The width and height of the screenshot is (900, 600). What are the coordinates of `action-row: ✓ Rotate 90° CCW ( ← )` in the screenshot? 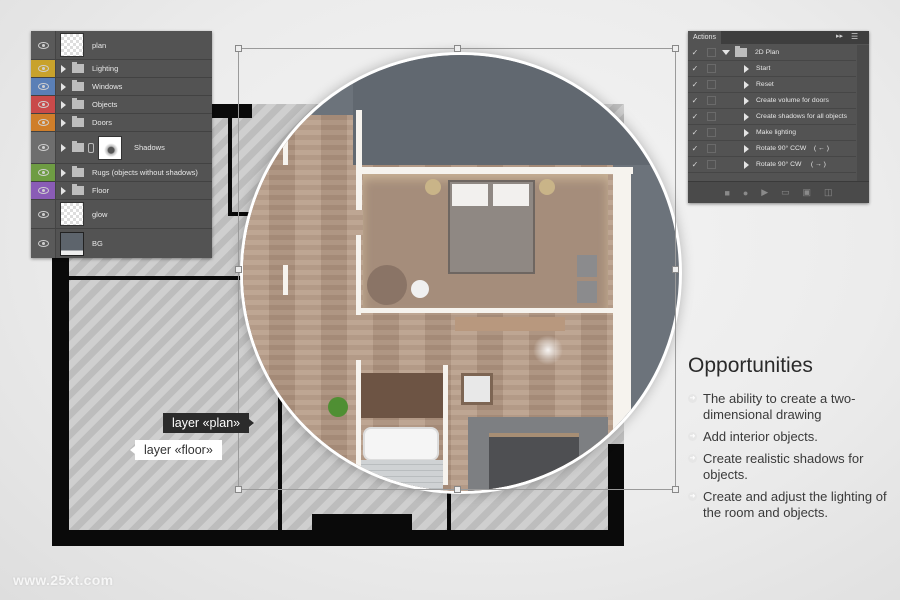 It's located at (772, 149).